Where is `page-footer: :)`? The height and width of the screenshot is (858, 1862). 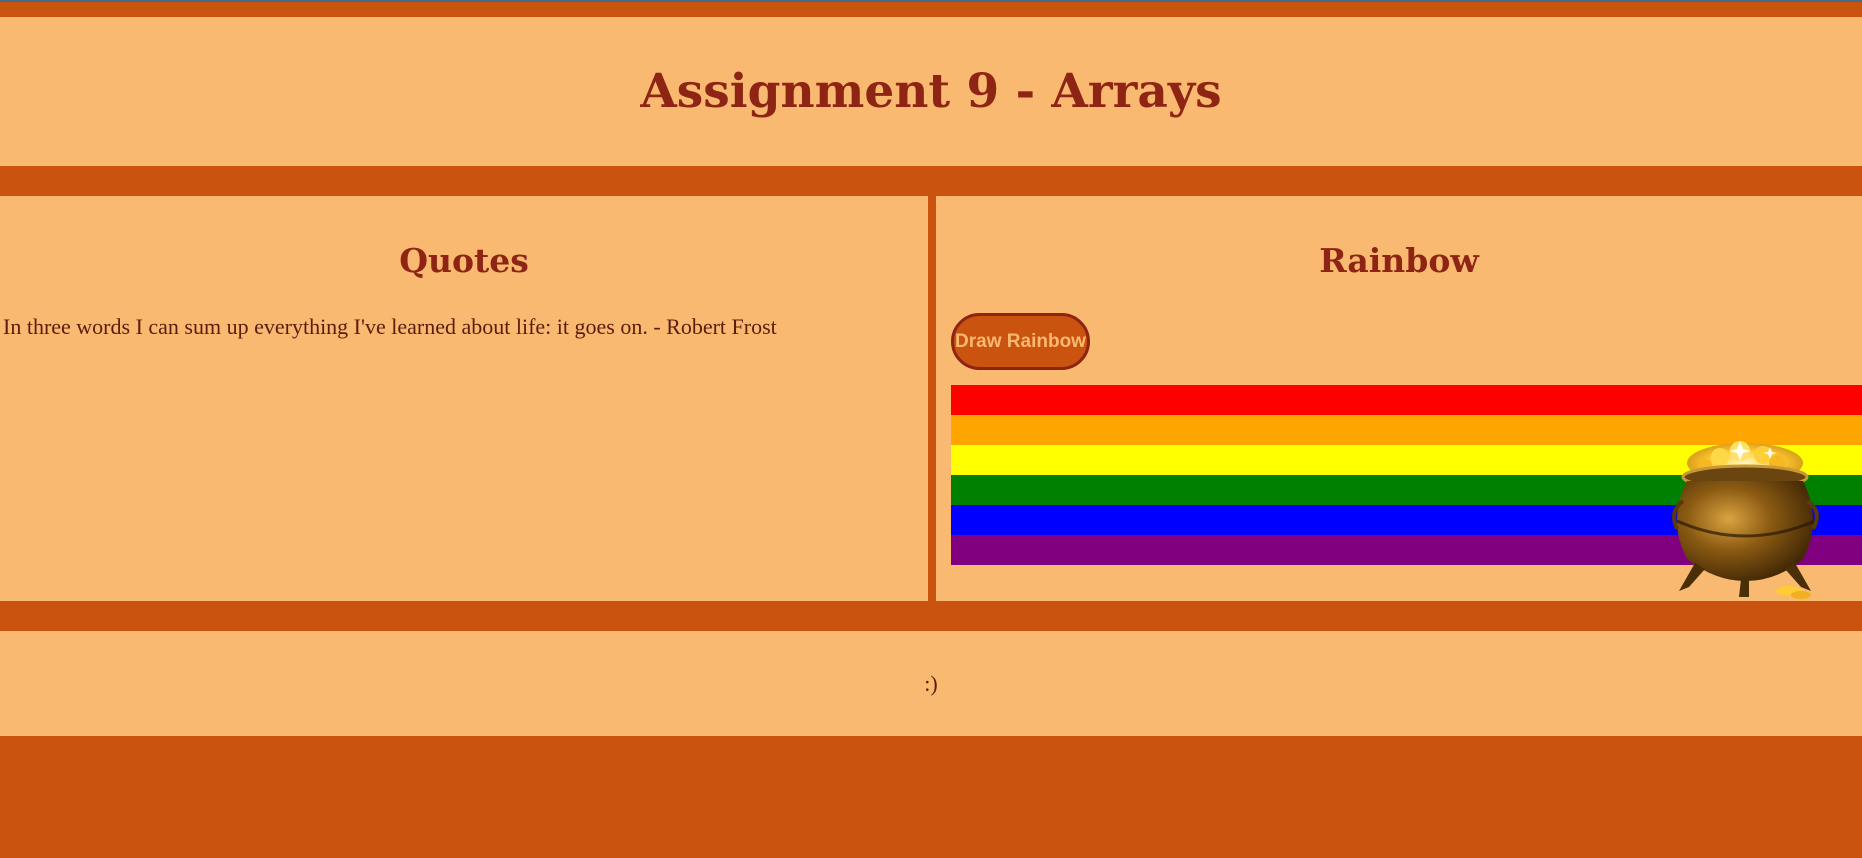 page-footer: :) is located at coordinates (931, 683).